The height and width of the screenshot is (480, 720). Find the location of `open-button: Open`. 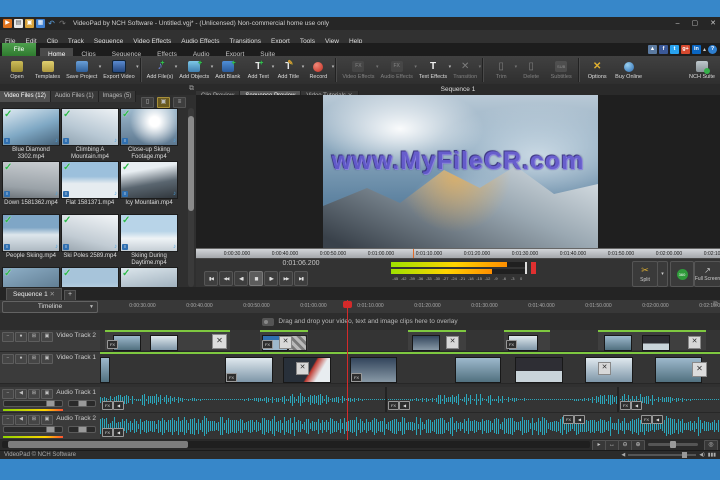

open-button: Open is located at coordinates (17, 70).